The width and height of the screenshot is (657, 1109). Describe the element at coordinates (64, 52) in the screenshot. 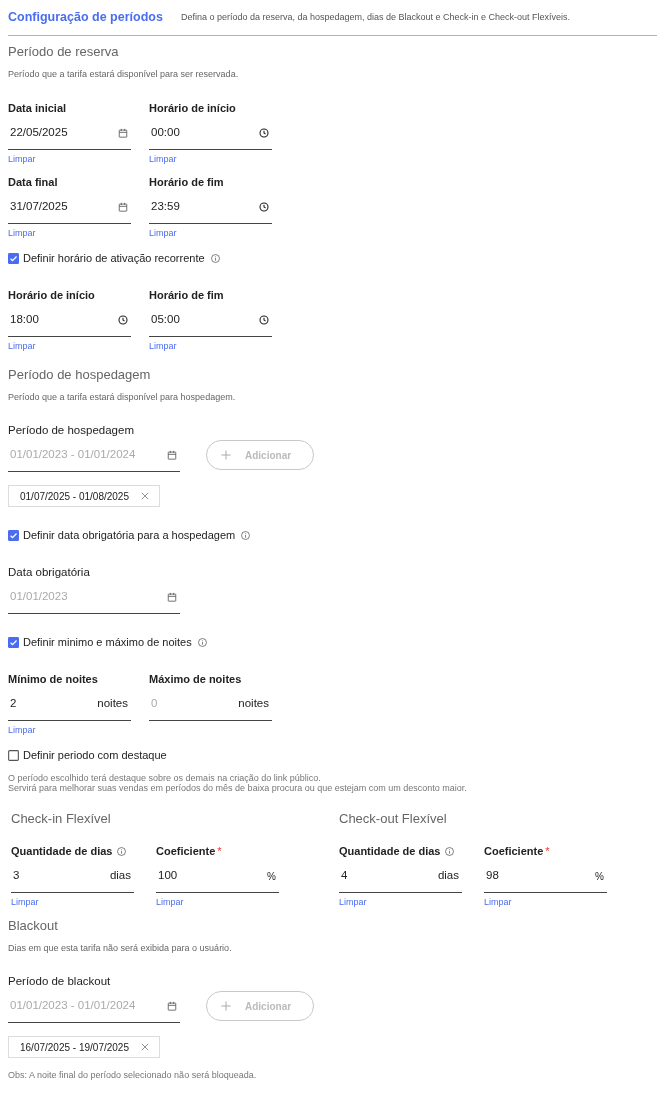

I see `section-title: Período de reserva` at that location.